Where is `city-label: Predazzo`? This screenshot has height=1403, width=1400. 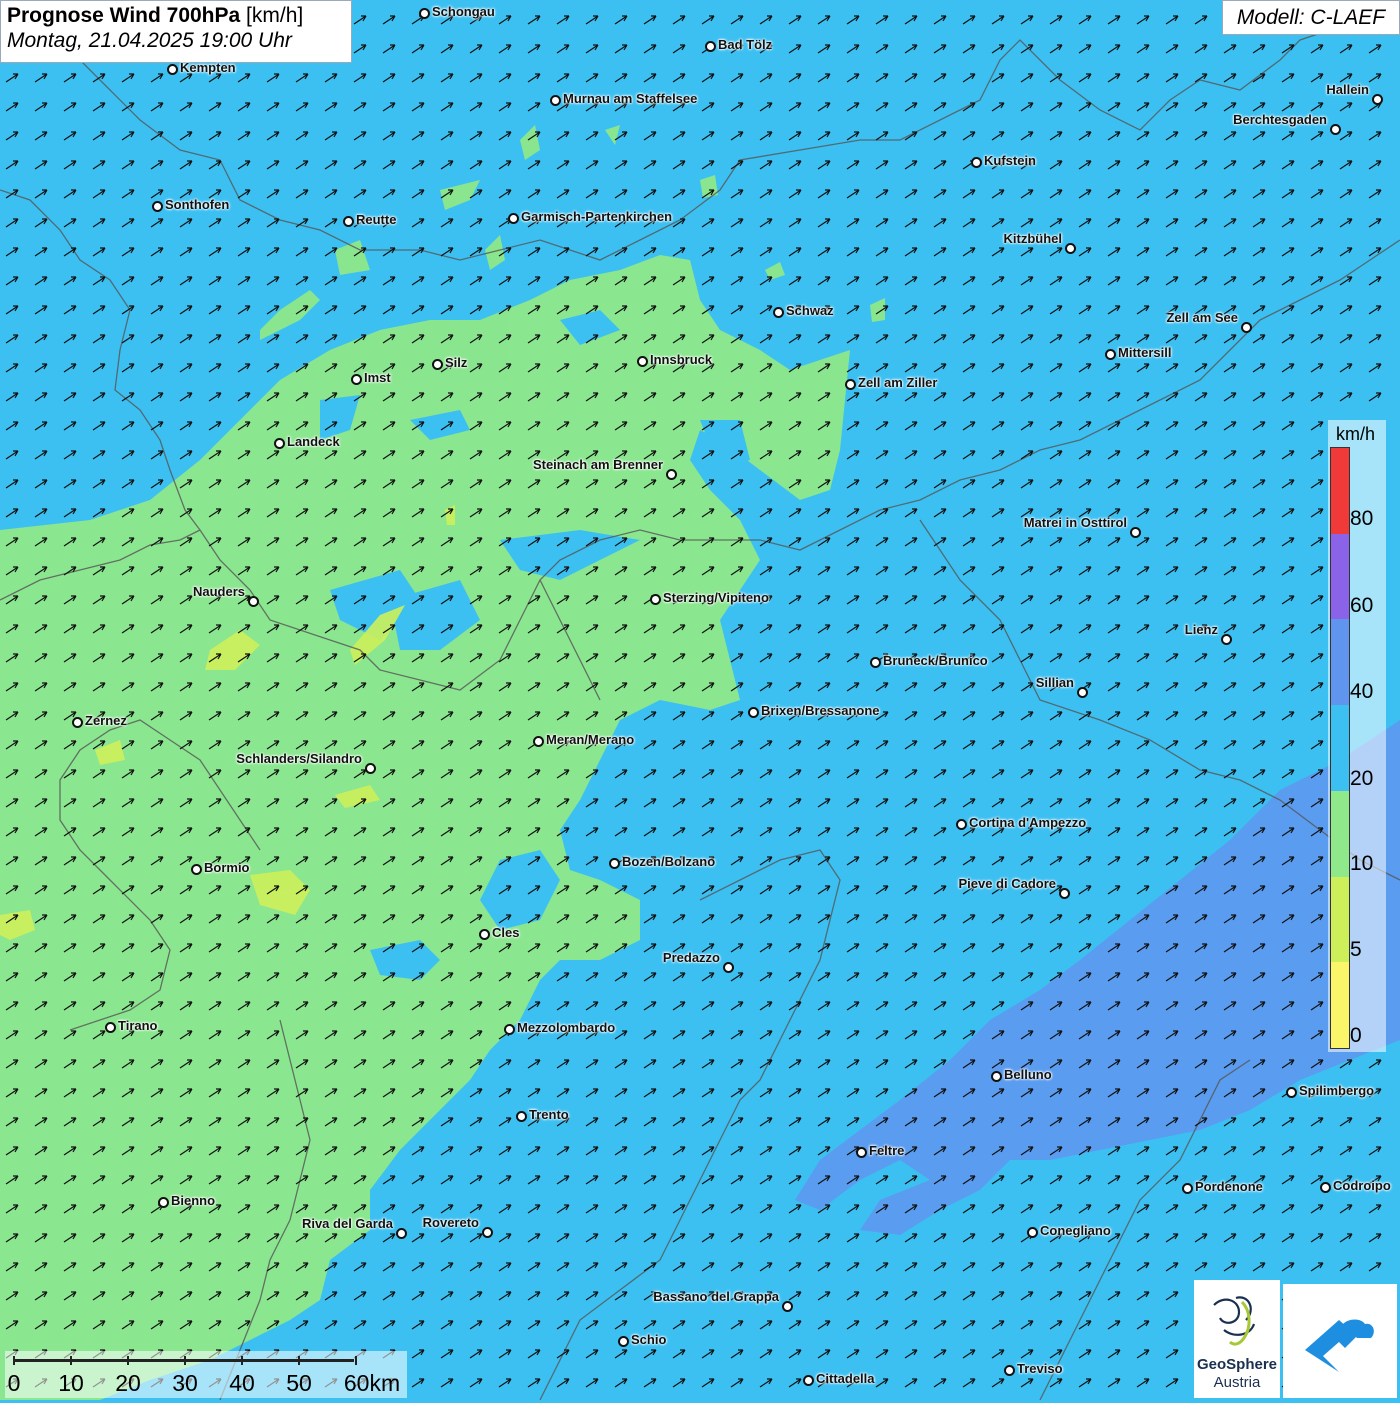 city-label: Predazzo is located at coordinates (691, 957).